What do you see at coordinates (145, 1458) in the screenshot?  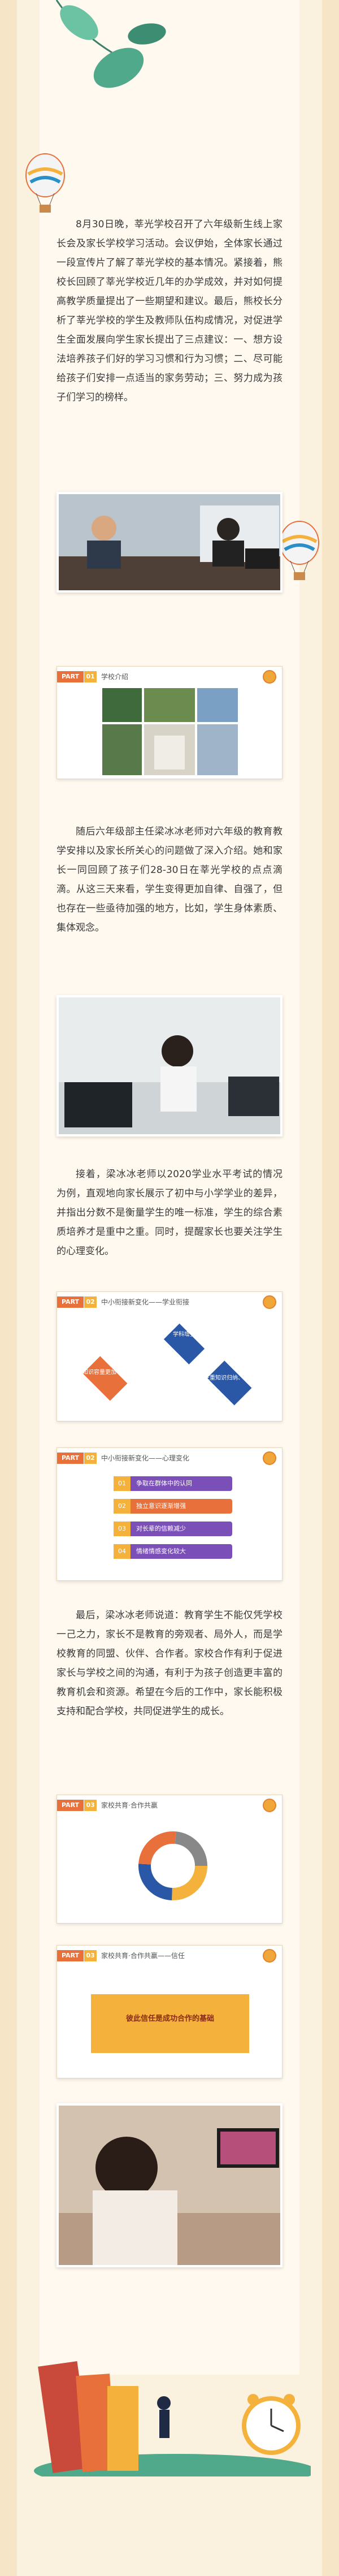 I see `slide-title: 中小衔接新变化——心理变化` at bounding box center [145, 1458].